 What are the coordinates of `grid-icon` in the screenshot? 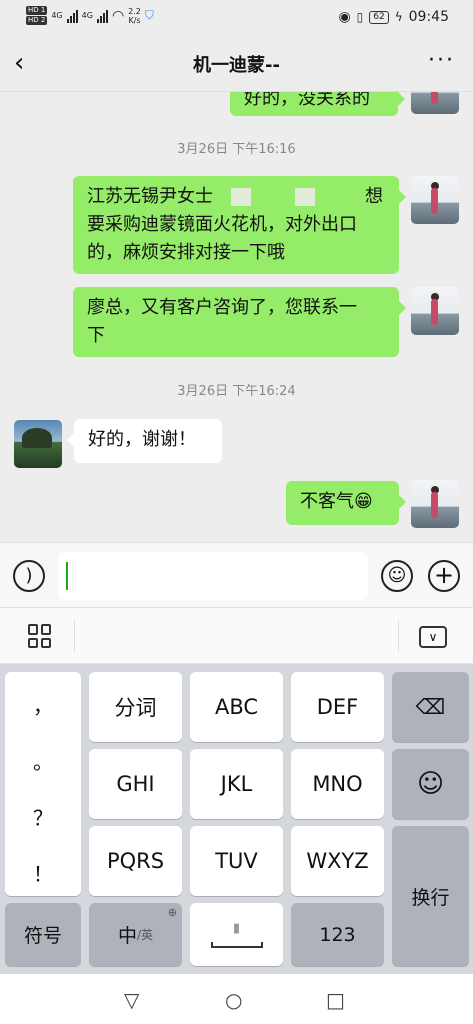 It's located at (40, 636).